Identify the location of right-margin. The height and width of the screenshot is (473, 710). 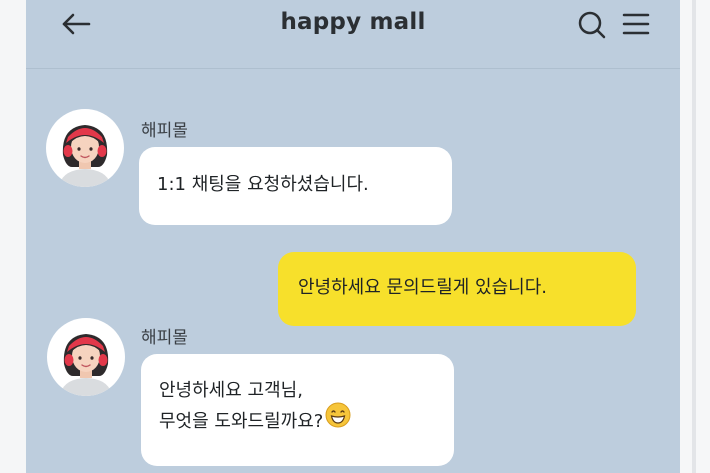
(695, 236).